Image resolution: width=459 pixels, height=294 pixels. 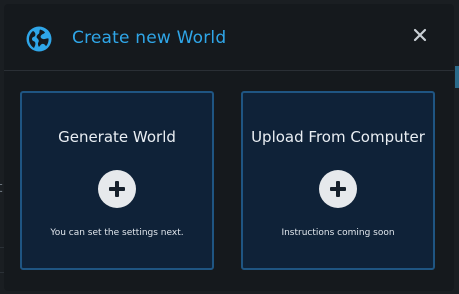 What do you see at coordinates (1, 188) in the screenshot?
I see `background-text-fragment: t` at bounding box center [1, 188].